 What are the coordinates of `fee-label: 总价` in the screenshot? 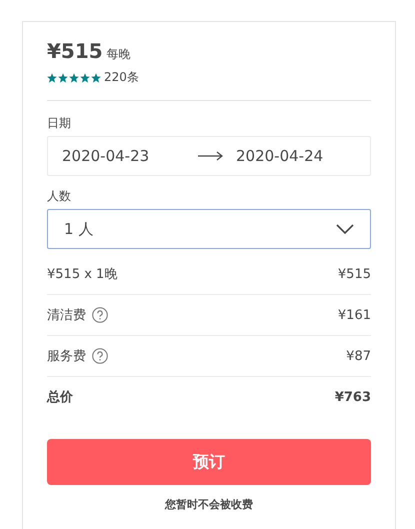 It's located at (60, 397).